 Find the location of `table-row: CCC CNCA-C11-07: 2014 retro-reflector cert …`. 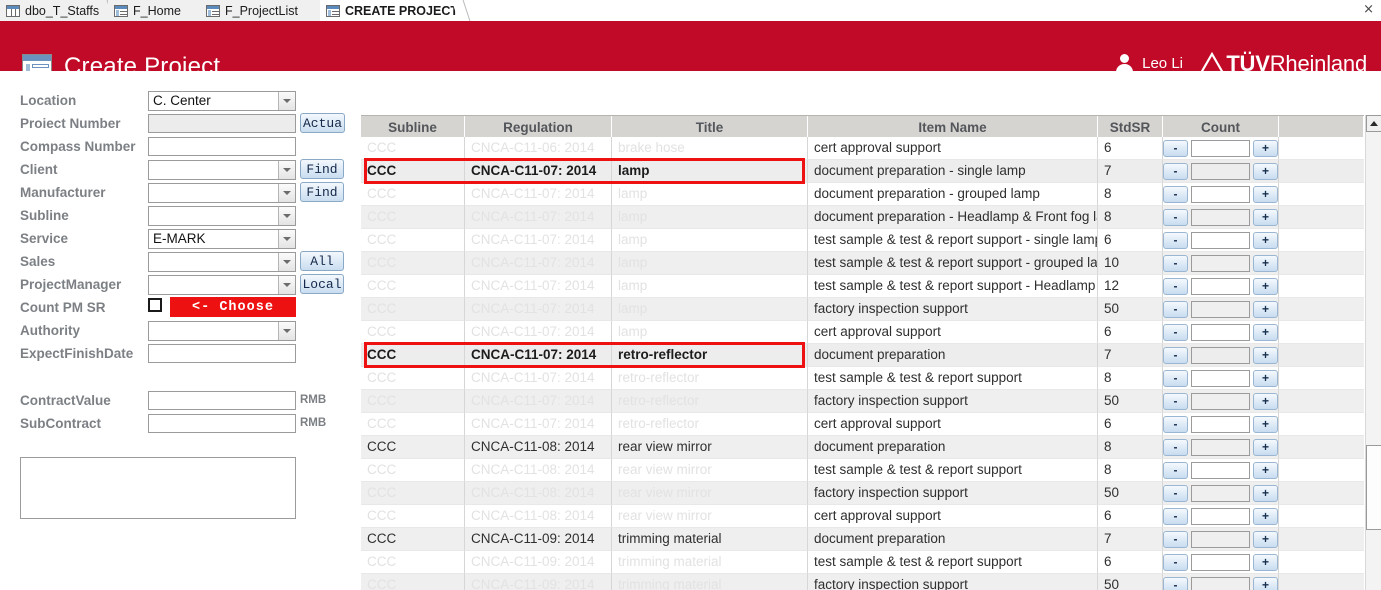

table-row: CCC CNCA-C11-07: 2014 retro-reflector cert … is located at coordinates (862, 424).